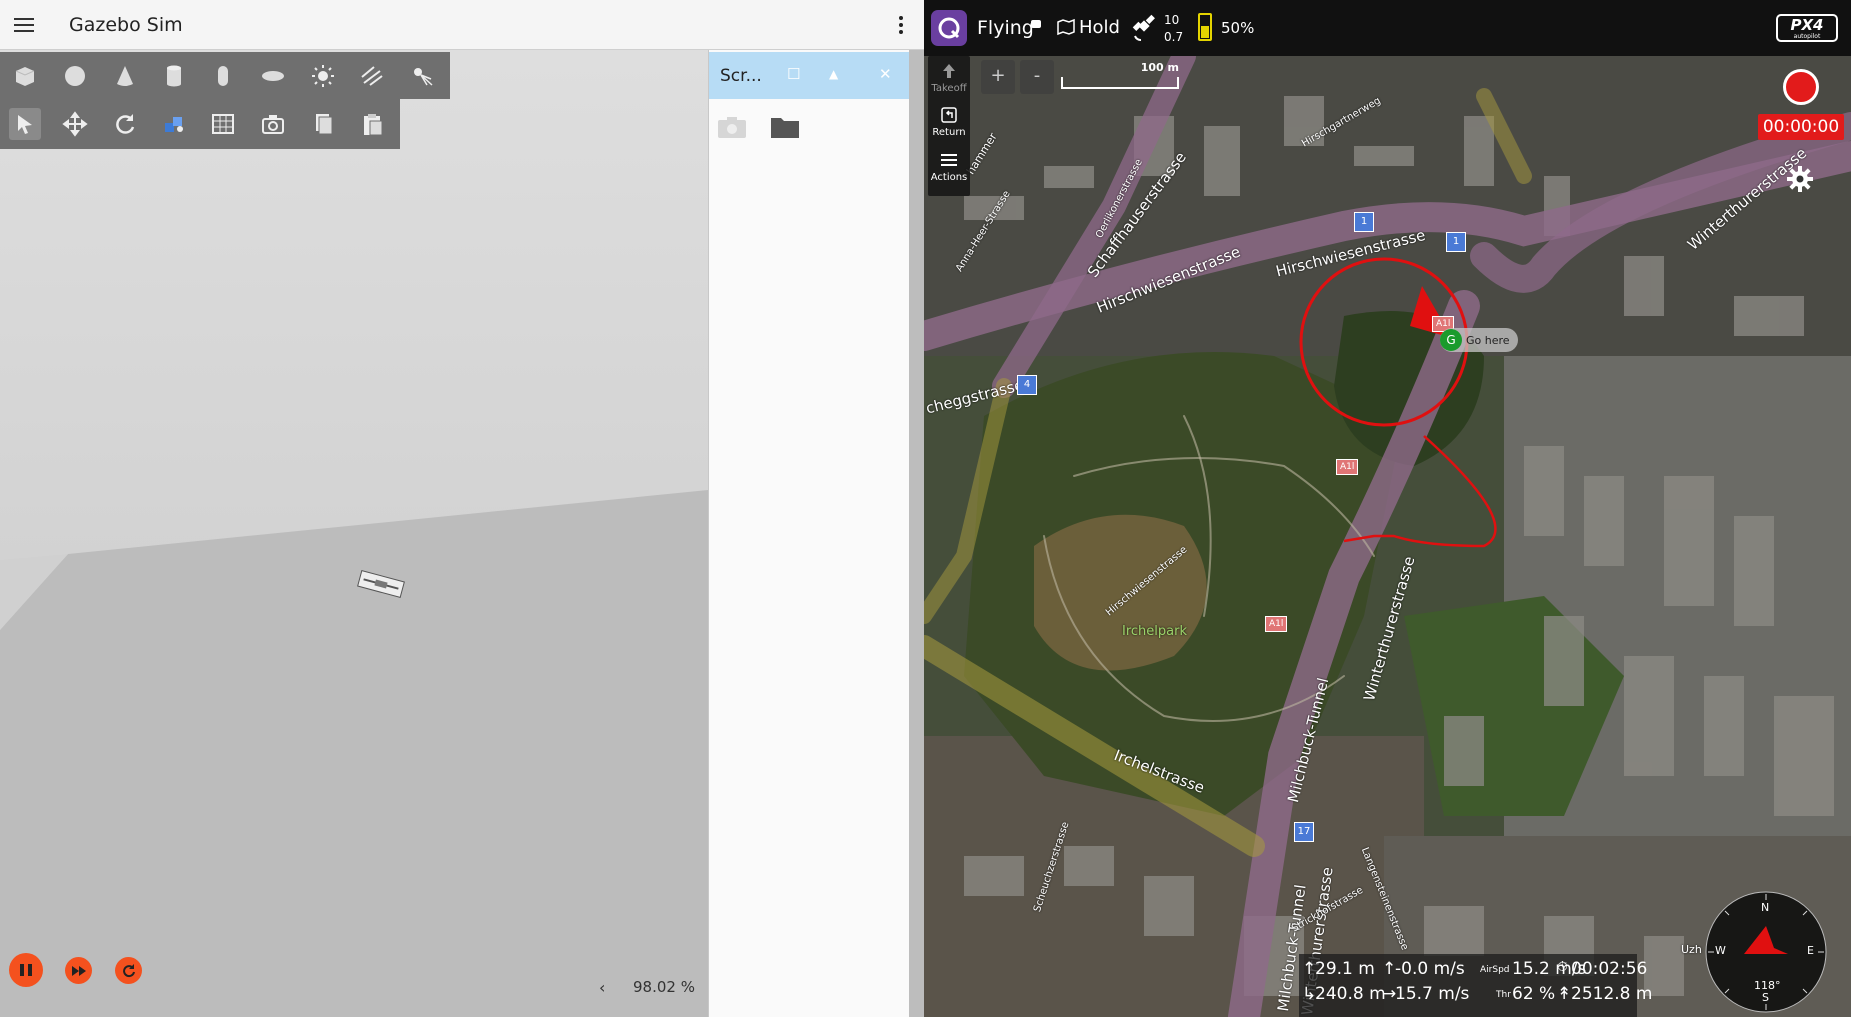 The width and height of the screenshot is (1851, 1017). I want to click on menu-icon, so click(949, 160).